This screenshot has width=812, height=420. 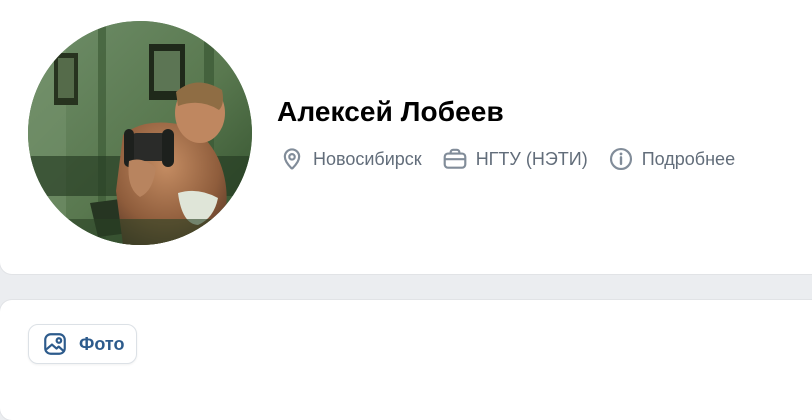 I want to click on profile-city: Новосибирск, so click(x=350, y=159).